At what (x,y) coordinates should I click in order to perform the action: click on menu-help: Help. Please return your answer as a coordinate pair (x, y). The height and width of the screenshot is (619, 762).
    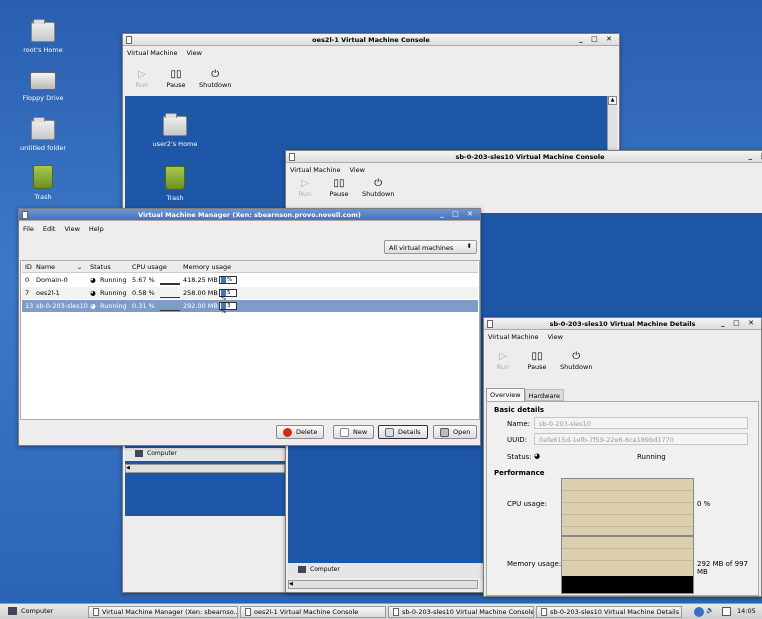
    Looking at the image, I should click on (96, 229).